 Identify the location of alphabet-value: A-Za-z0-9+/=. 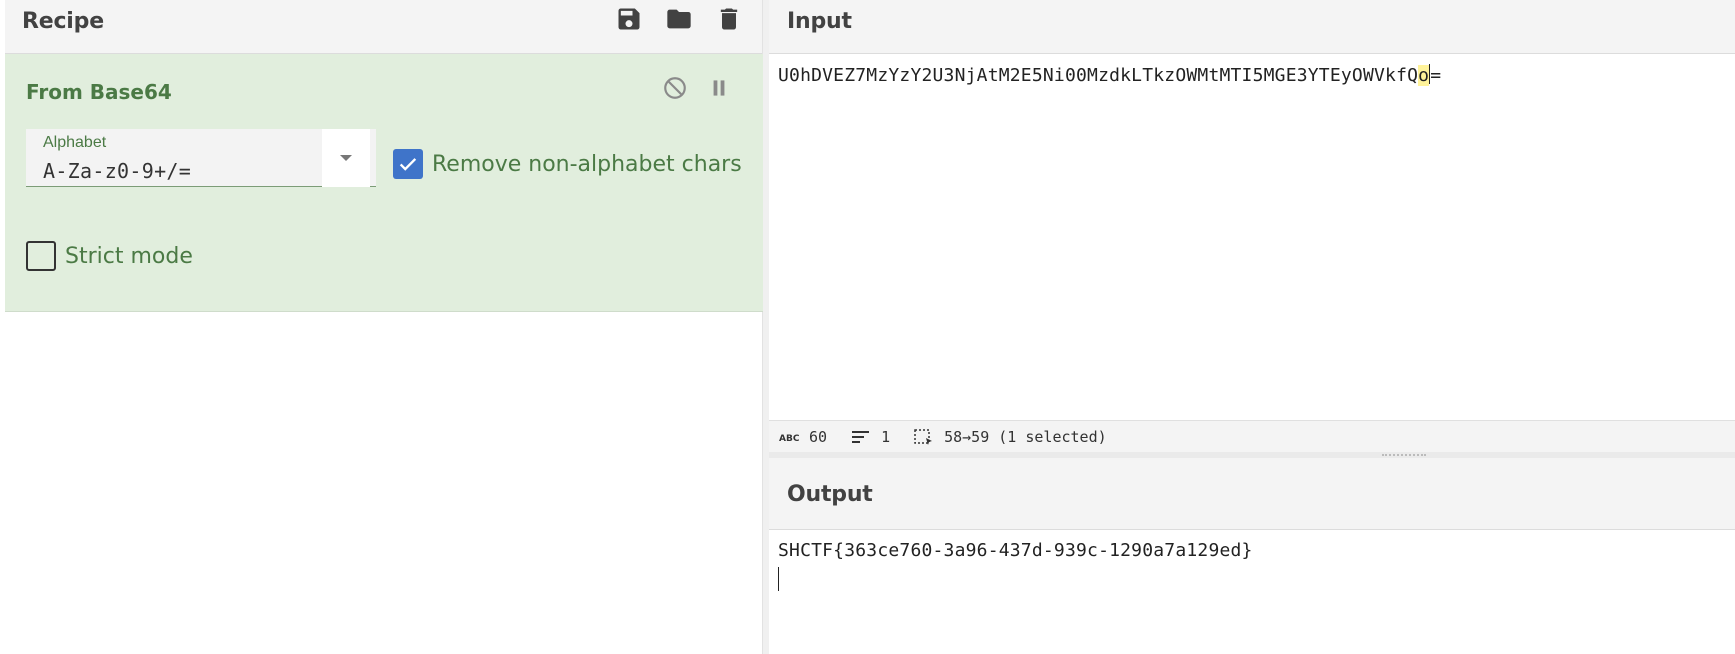
(117, 171).